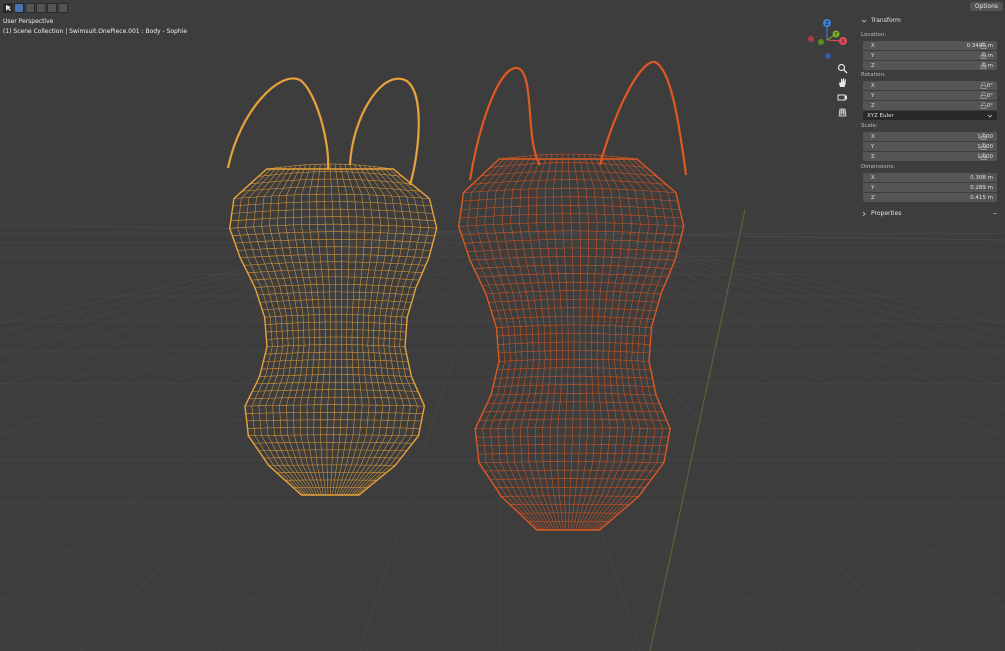 The image size is (1005, 651). I want to click on select-subtract-button, so click(41, 8).